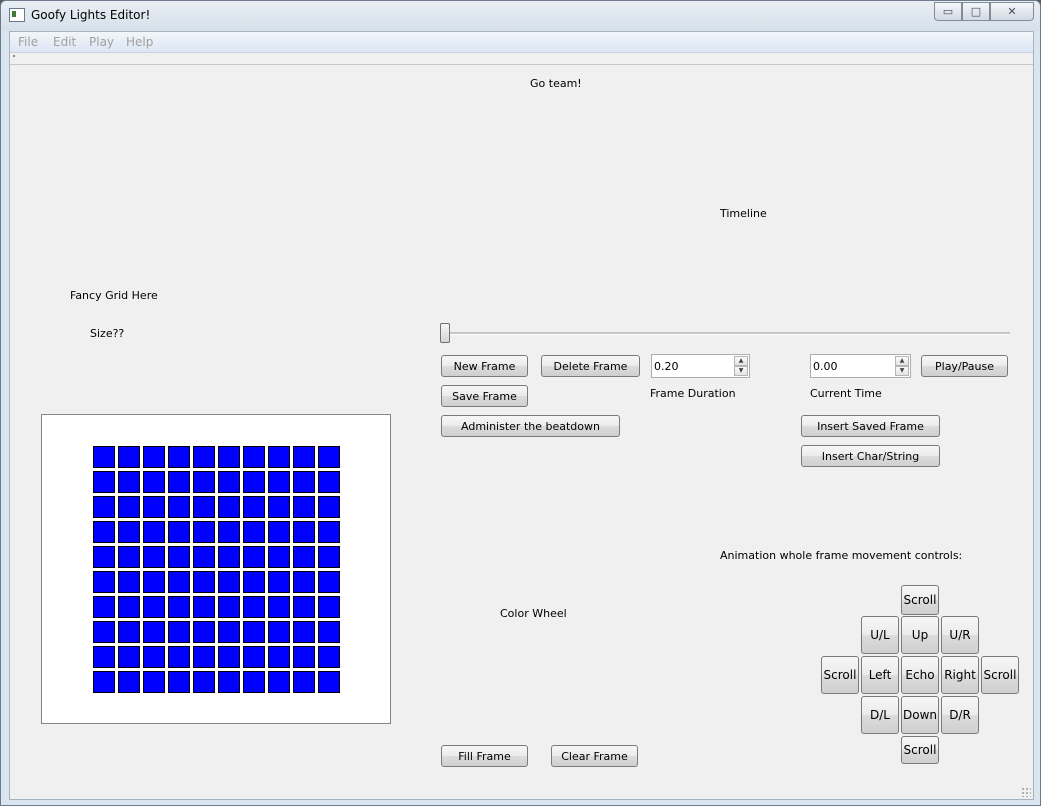 The image size is (1041, 806). What do you see at coordinates (948, 11) in the screenshot?
I see `minimize-button: ▭` at bounding box center [948, 11].